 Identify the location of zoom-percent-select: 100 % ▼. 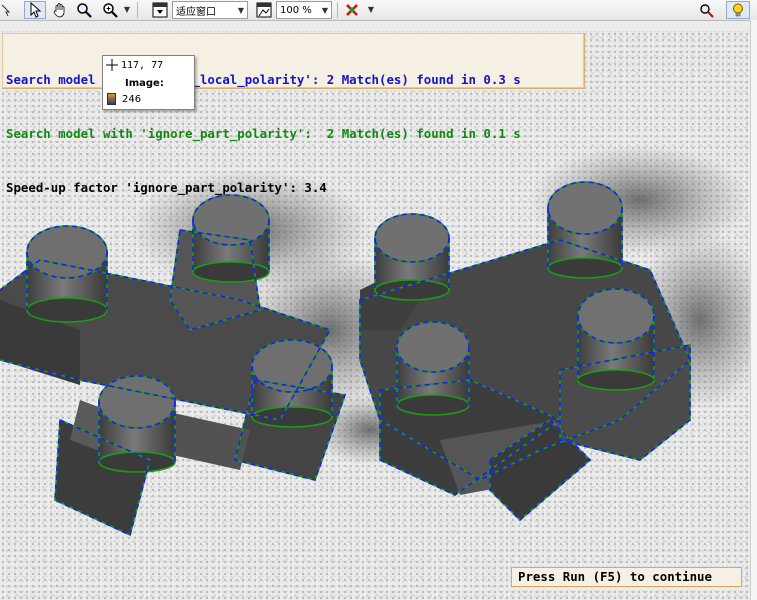
(304, 10).